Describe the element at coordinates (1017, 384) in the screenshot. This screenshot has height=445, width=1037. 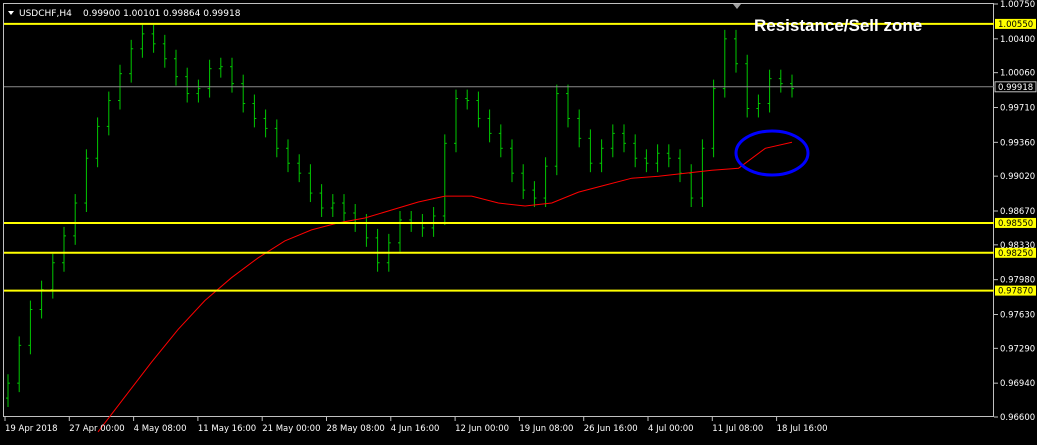
I see `y-tick-label: 0.96940` at that location.